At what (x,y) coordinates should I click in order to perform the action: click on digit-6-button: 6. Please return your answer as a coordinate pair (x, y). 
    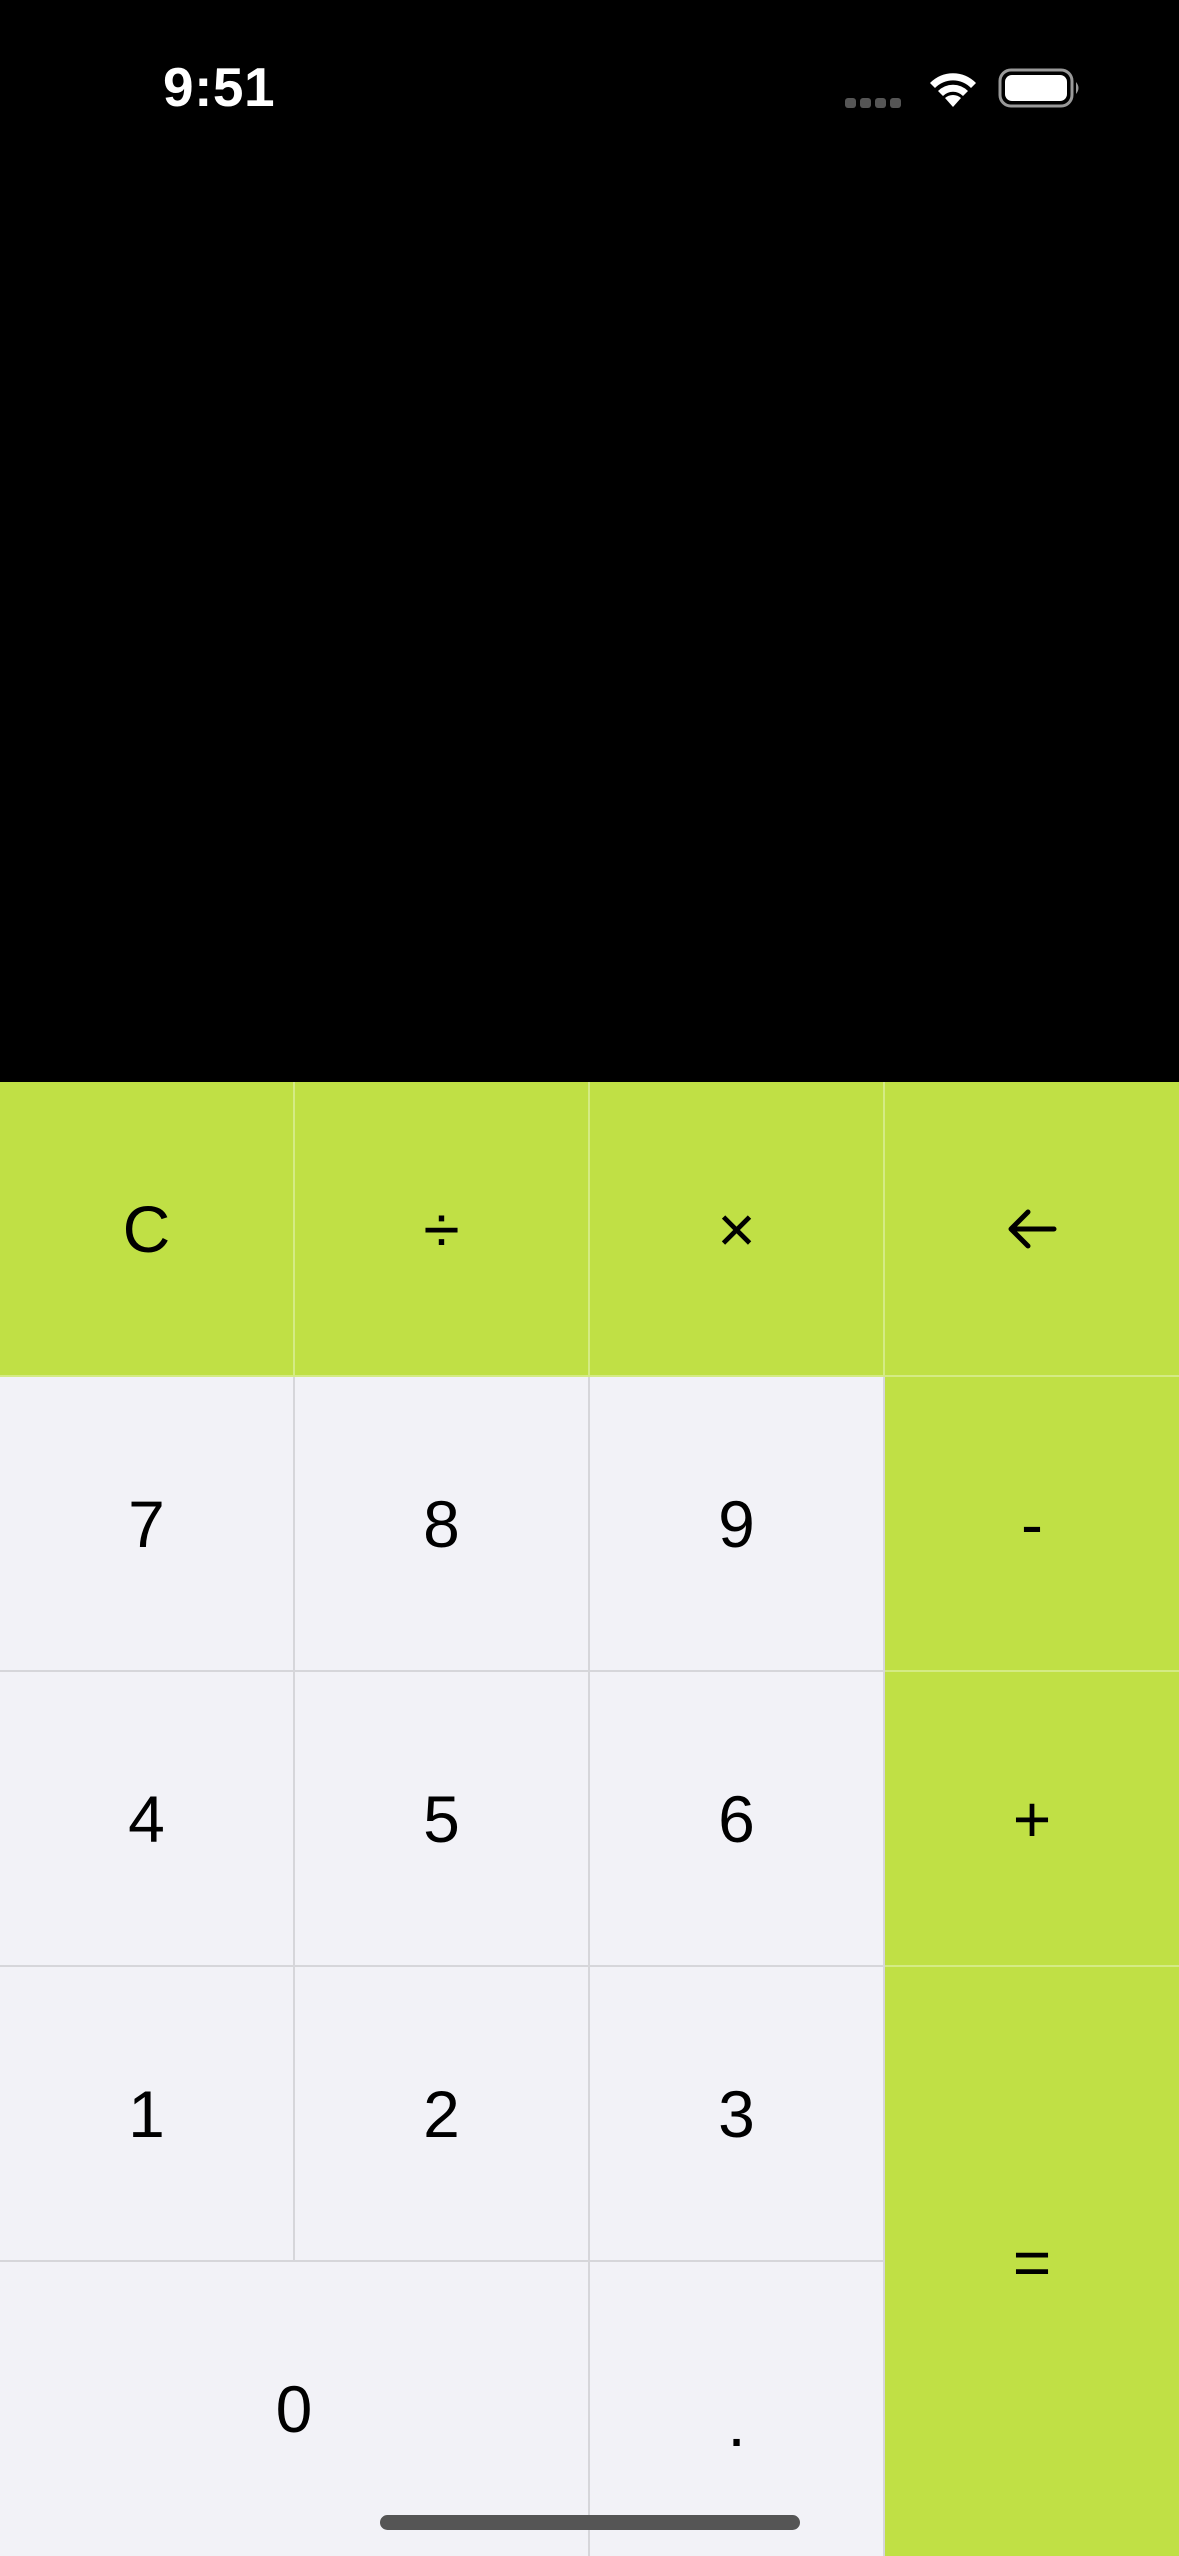
    Looking at the image, I should click on (737, 1819).